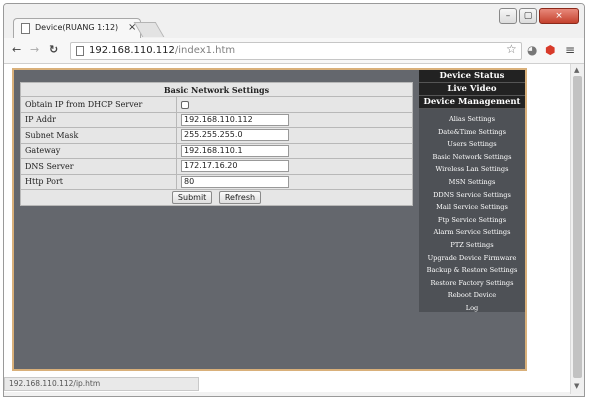  Describe the element at coordinates (34, 49) in the screenshot. I see `forward-arrow-icon: →` at that location.